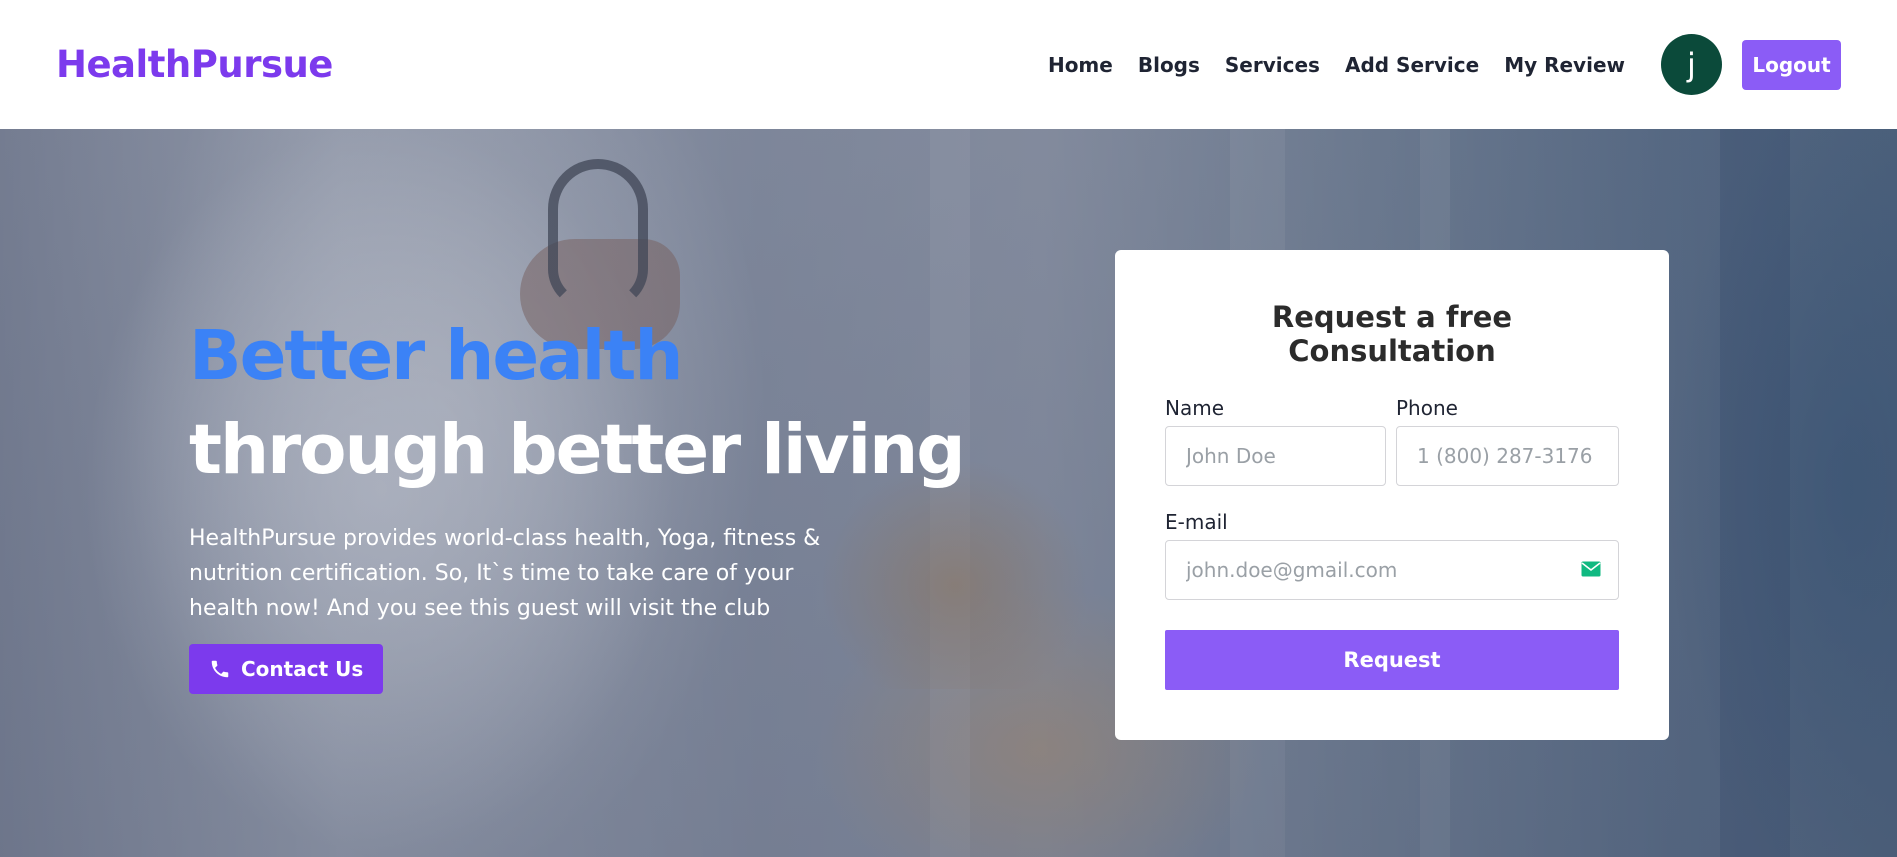  I want to click on email-input-wrapper, so click(1392, 570).